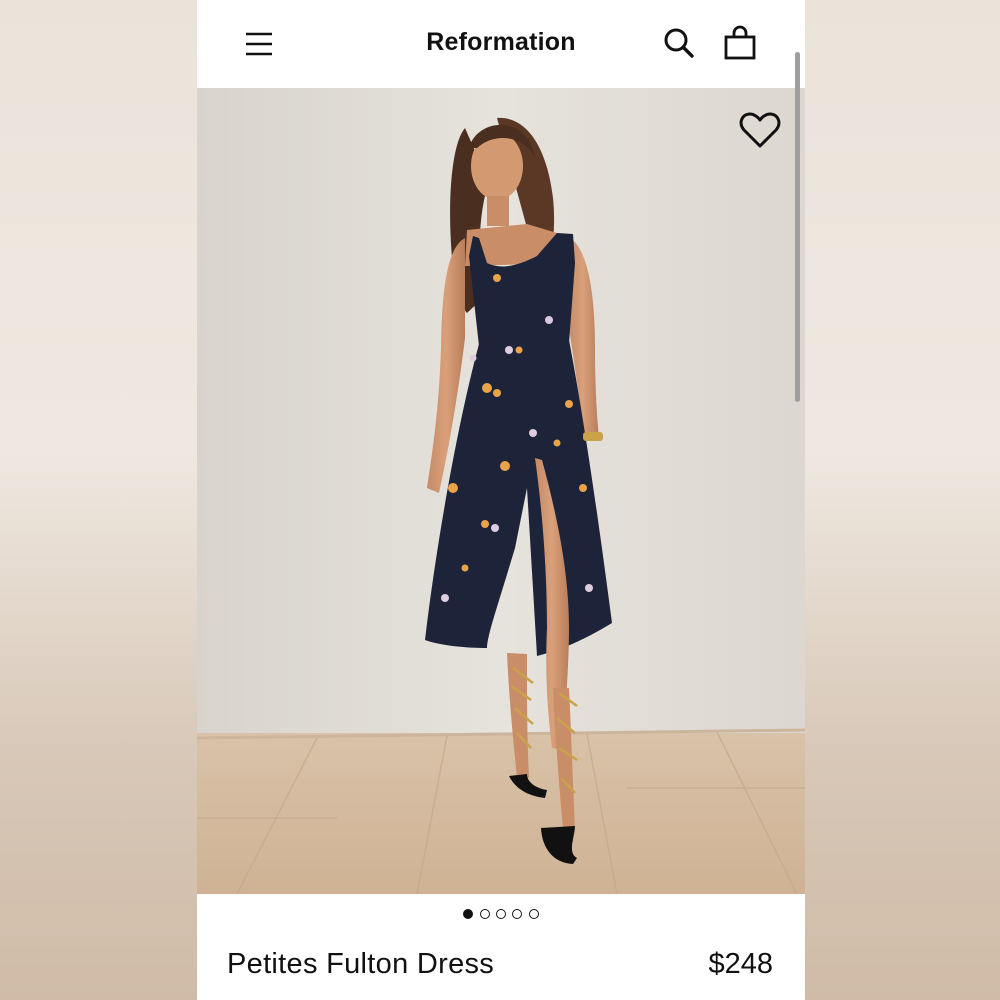 This screenshot has height=1000, width=1000. I want to click on carousel-indicator, so click(501, 914).